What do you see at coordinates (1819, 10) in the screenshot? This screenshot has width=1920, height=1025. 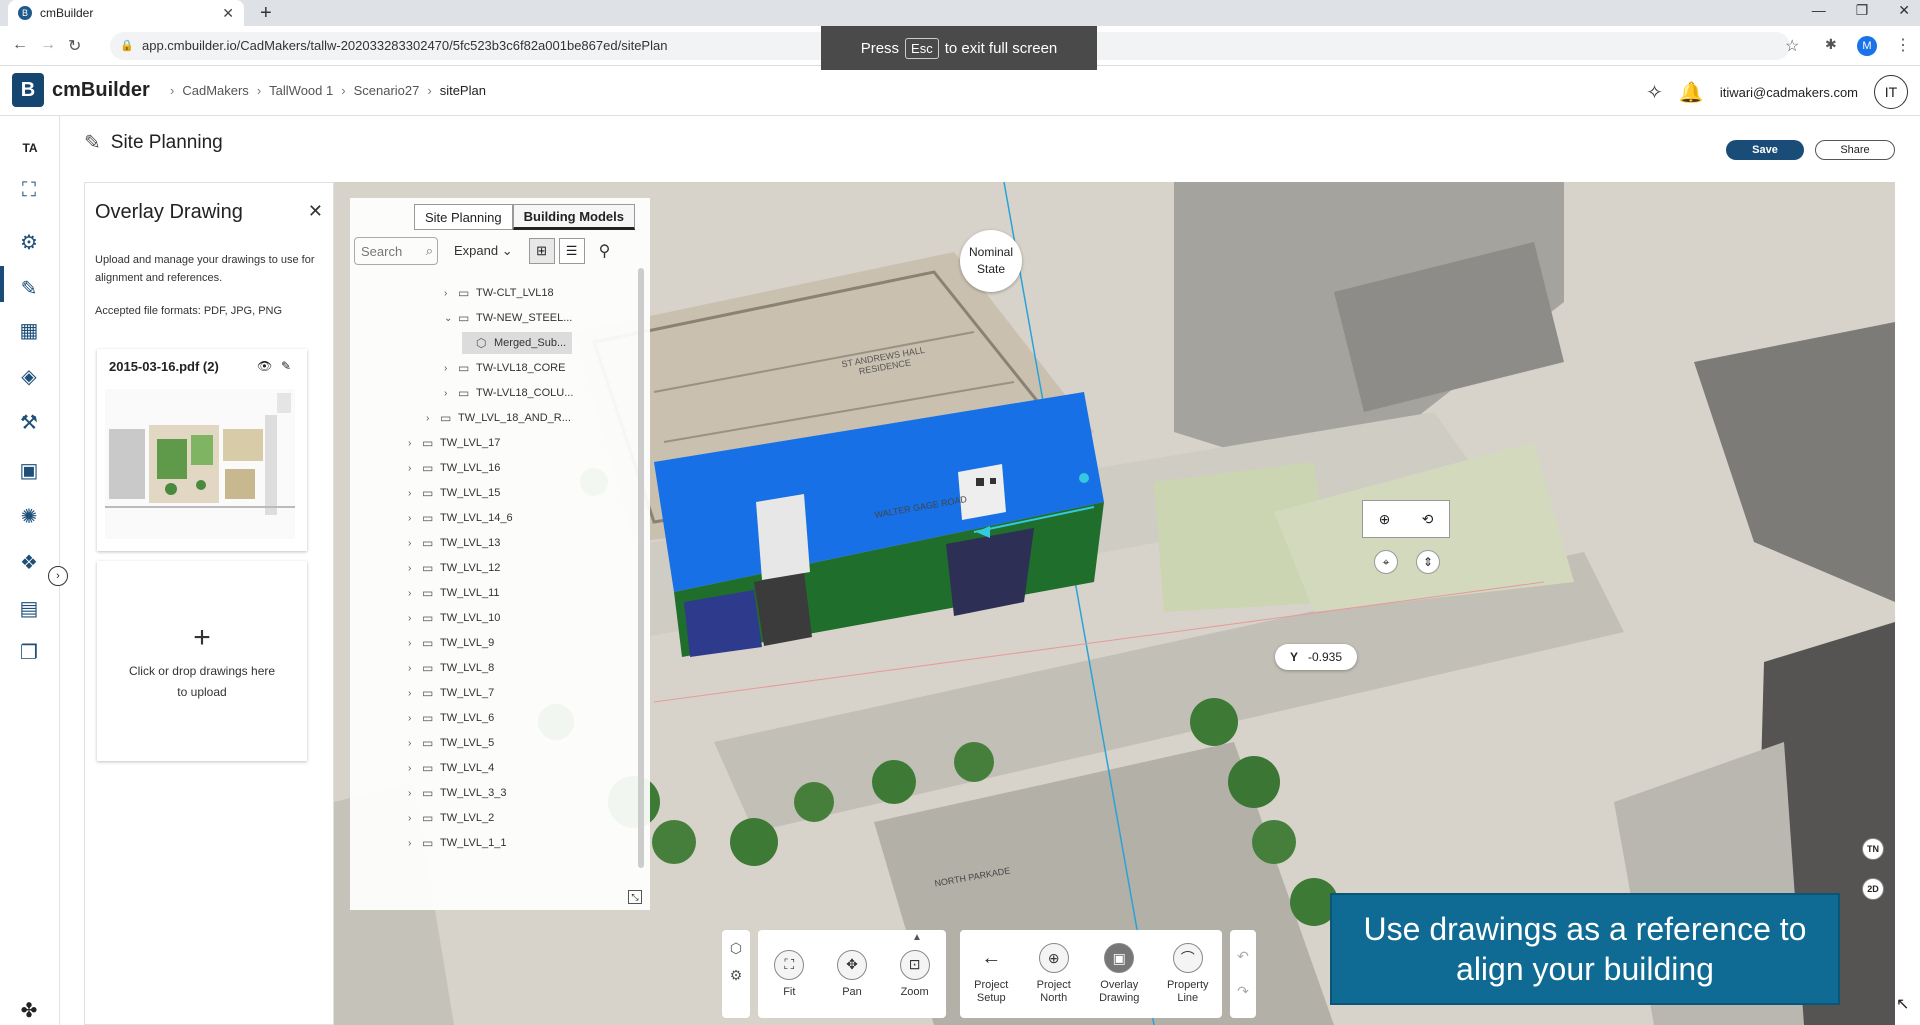 I see `minimize-icon: —` at bounding box center [1819, 10].